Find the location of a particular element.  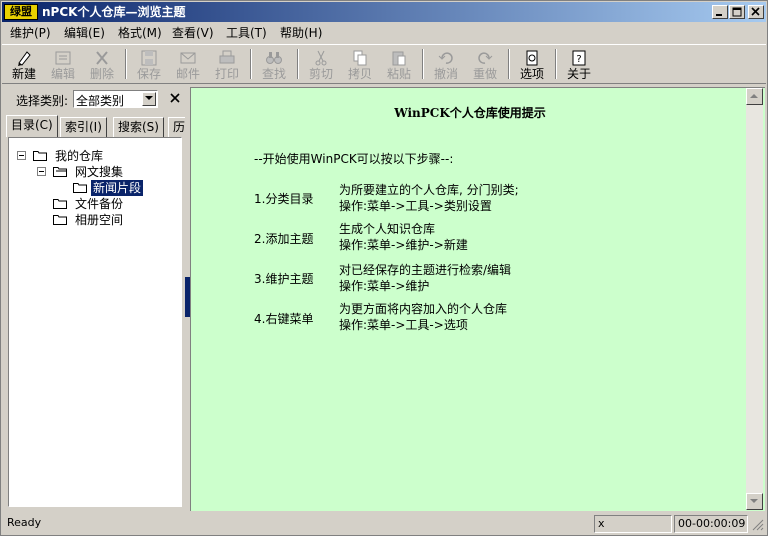

scissors-icon is located at coordinates (321, 58).